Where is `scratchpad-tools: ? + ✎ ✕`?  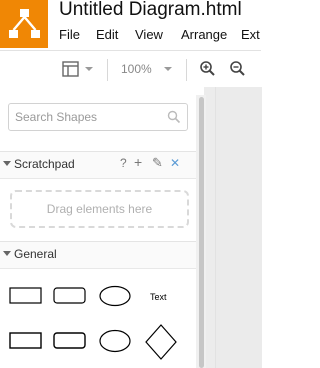
scratchpad-tools: ? + ✎ ✕ is located at coordinates (155, 163).